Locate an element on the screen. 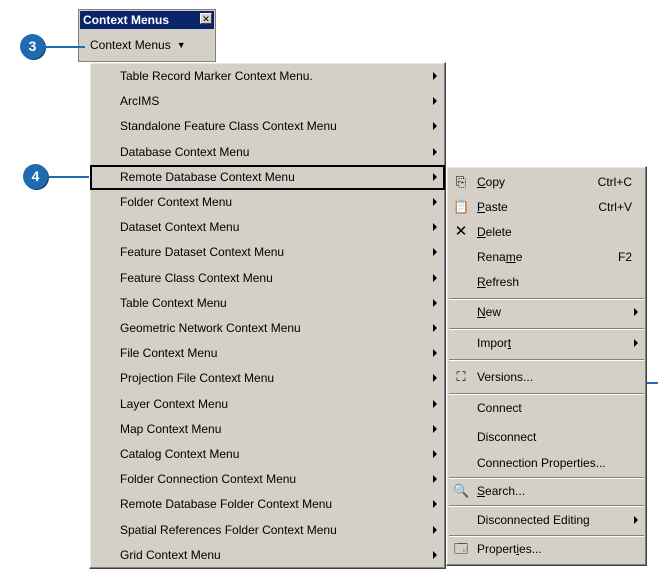 This screenshot has width=658, height=570. menu-item-label: File Context Menu is located at coordinates (169, 353).